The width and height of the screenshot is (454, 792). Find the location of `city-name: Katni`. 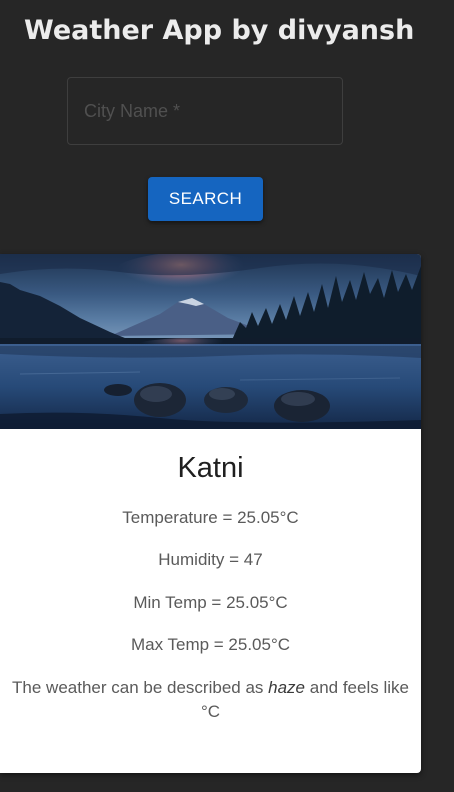

city-name: Katni is located at coordinates (210, 468).